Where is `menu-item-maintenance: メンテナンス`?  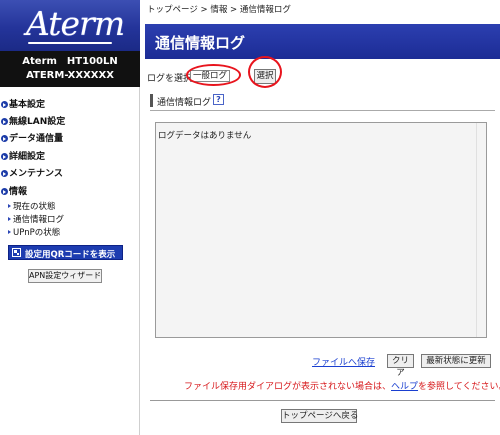
menu-item-maintenance: メンテナンス is located at coordinates (31, 173).